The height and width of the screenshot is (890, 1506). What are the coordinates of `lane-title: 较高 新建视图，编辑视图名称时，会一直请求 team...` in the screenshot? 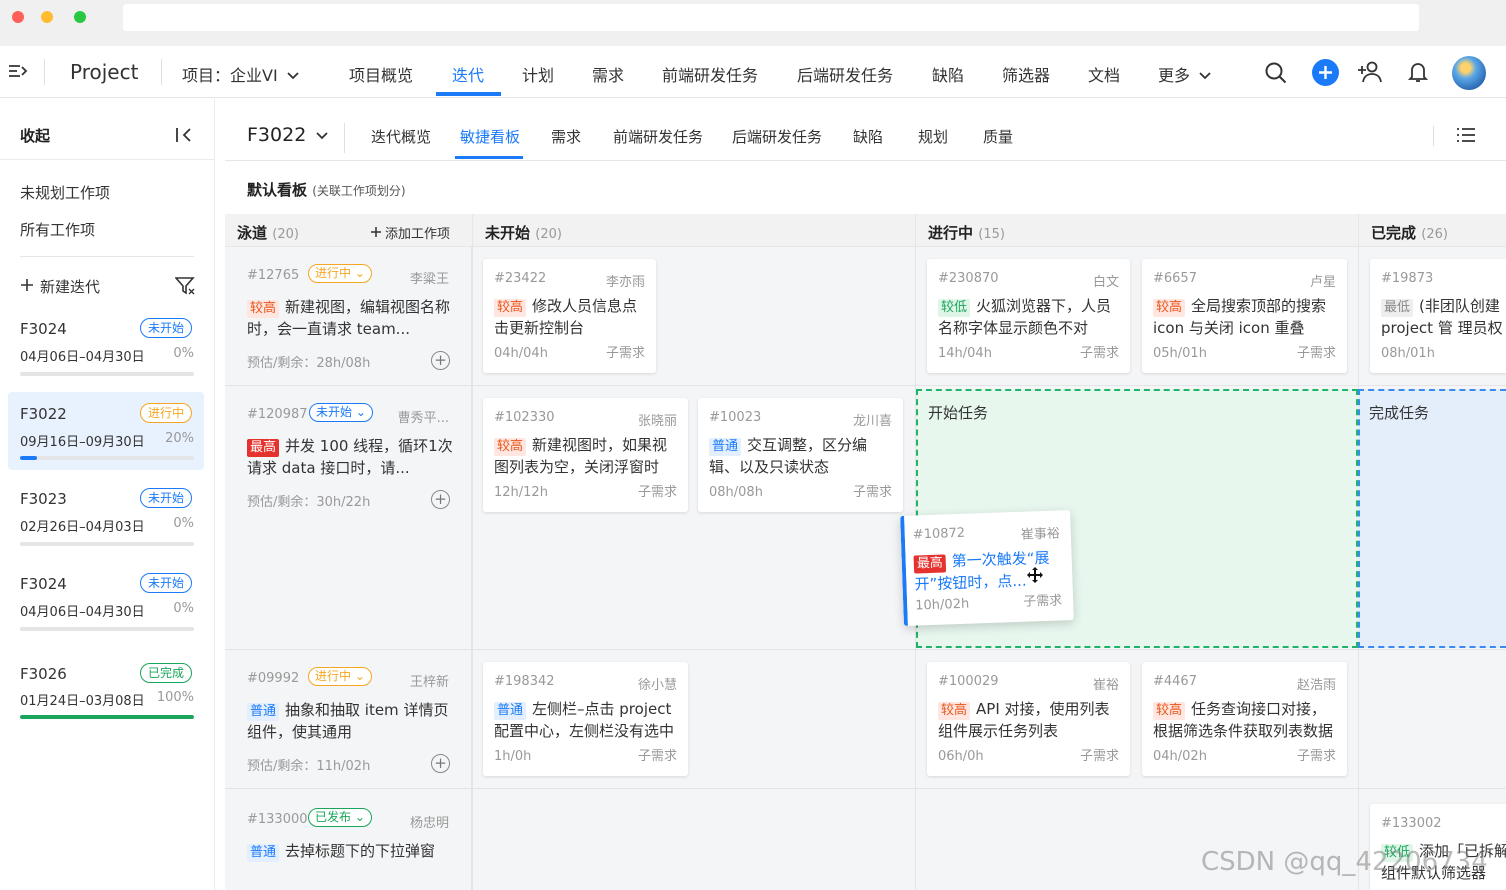 It's located at (351, 318).